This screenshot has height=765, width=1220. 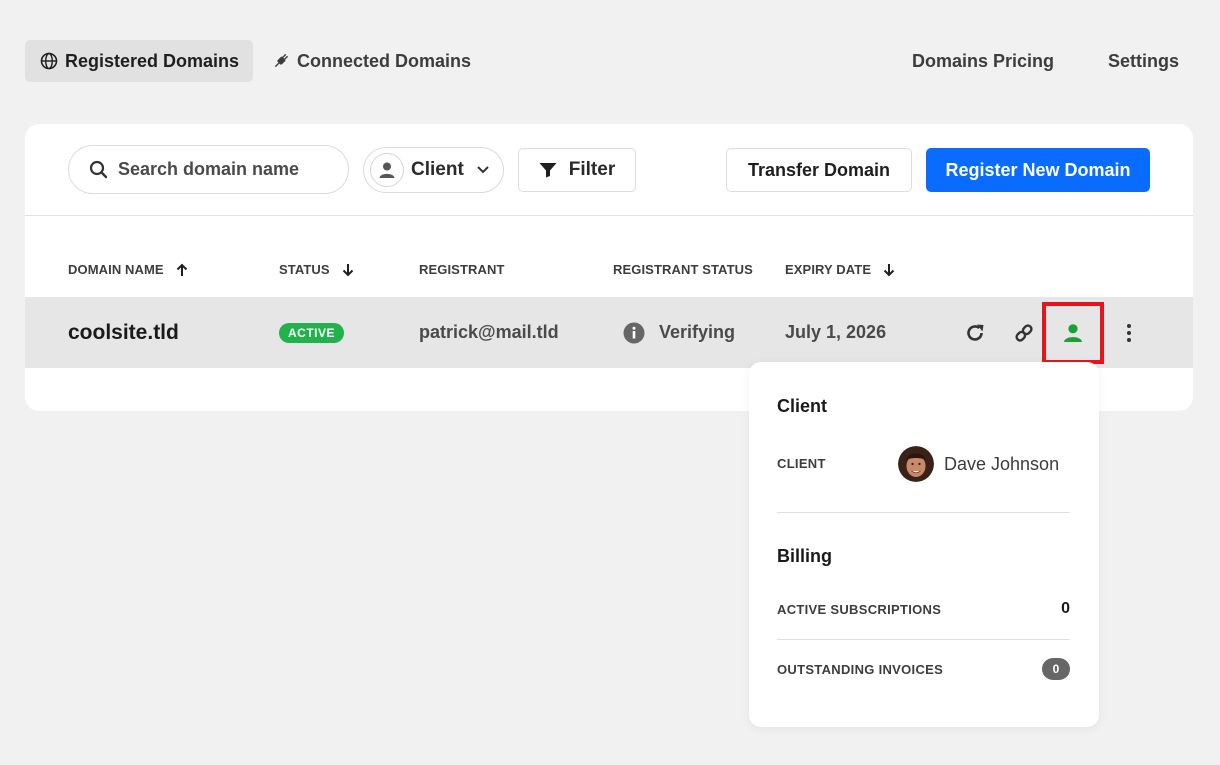 What do you see at coordinates (462, 269) in the screenshot?
I see `header-registrant: REGISTRANT` at bounding box center [462, 269].